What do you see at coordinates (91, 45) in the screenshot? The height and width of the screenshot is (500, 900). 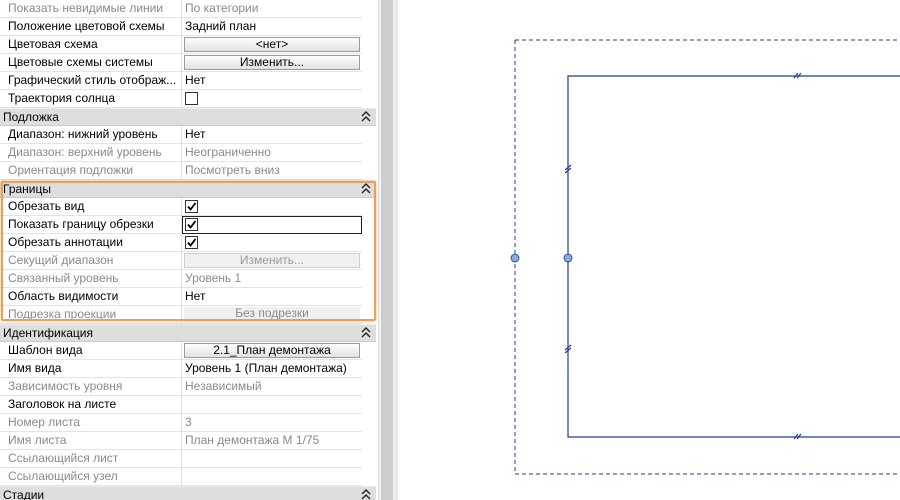 I see `prop-label: Цветовая схема` at bounding box center [91, 45].